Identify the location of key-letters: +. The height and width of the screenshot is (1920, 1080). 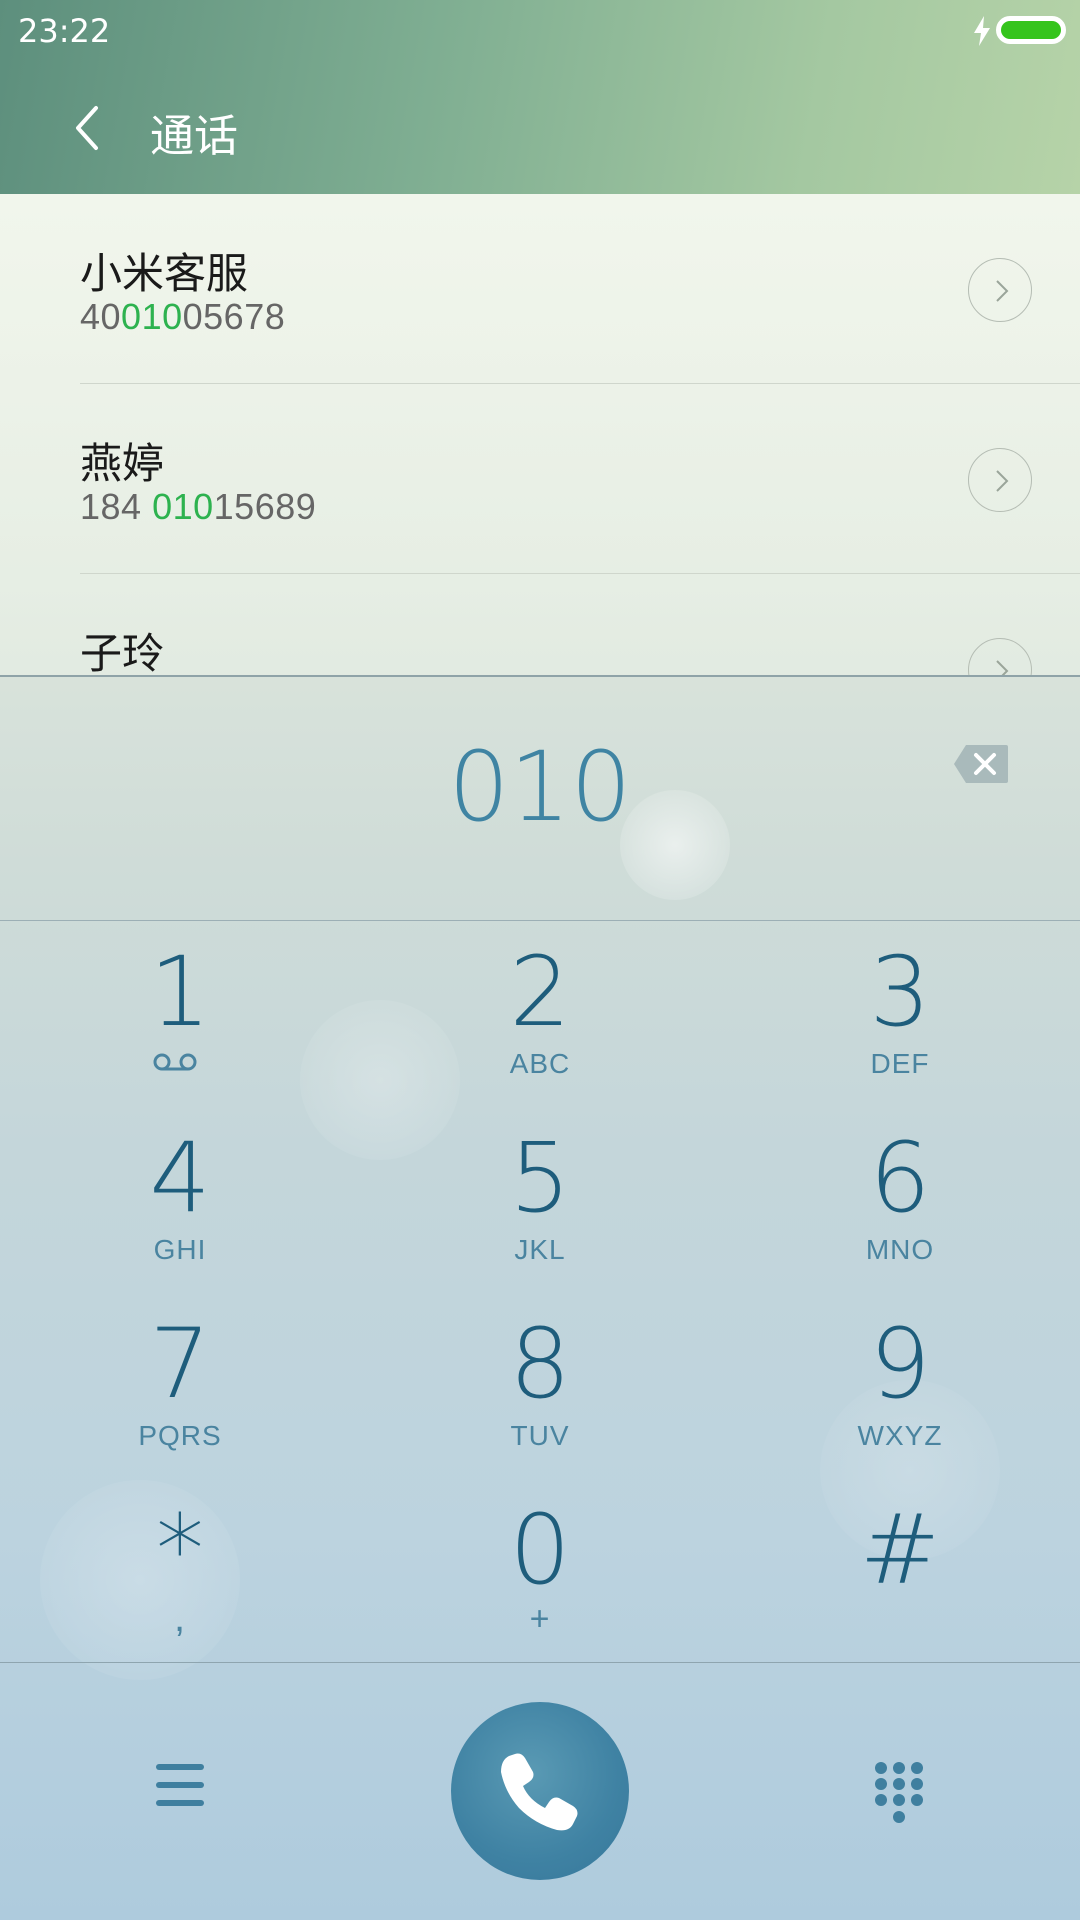
(540, 1619).